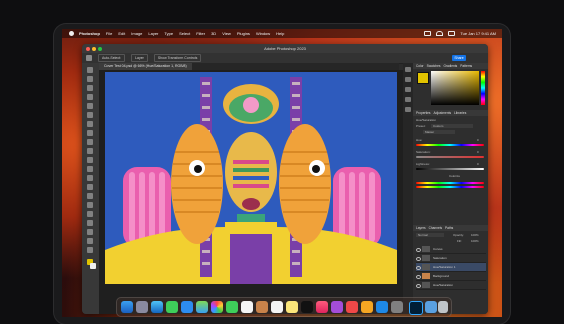  What do you see at coordinates (430, 235) in the screenshot?
I see `blend-mode-dropdown: Normal` at bounding box center [430, 235].